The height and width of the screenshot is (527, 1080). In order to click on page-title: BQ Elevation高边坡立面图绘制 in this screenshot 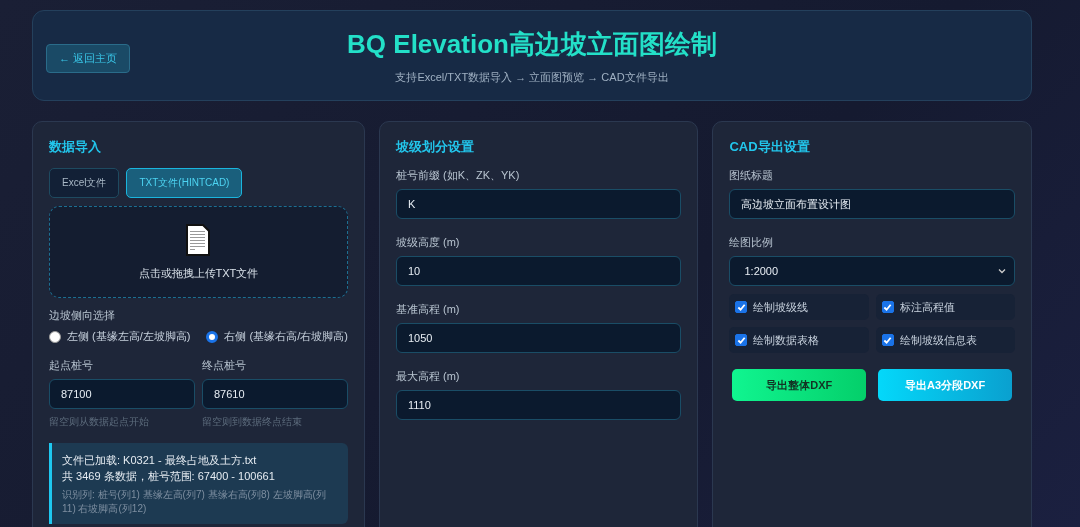, I will do `click(532, 44)`.